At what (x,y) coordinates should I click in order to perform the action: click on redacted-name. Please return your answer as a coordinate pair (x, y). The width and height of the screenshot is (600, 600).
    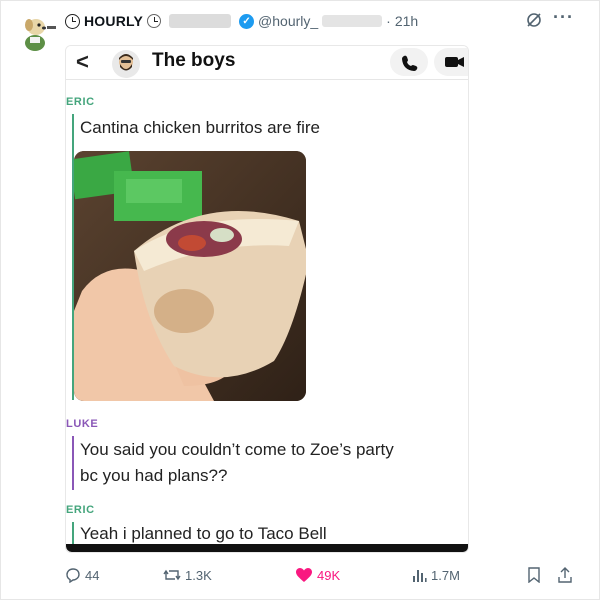
    Looking at the image, I should click on (200, 21).